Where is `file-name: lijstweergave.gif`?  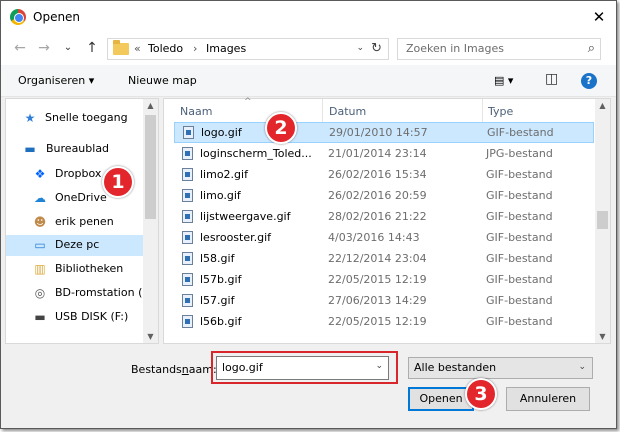 file-name: lijstweergave.gif is located at coordinates (245, 216).